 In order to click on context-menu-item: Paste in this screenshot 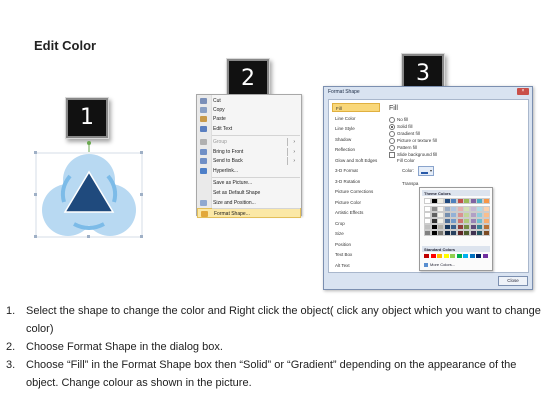, I will do `click(249, 119)`.